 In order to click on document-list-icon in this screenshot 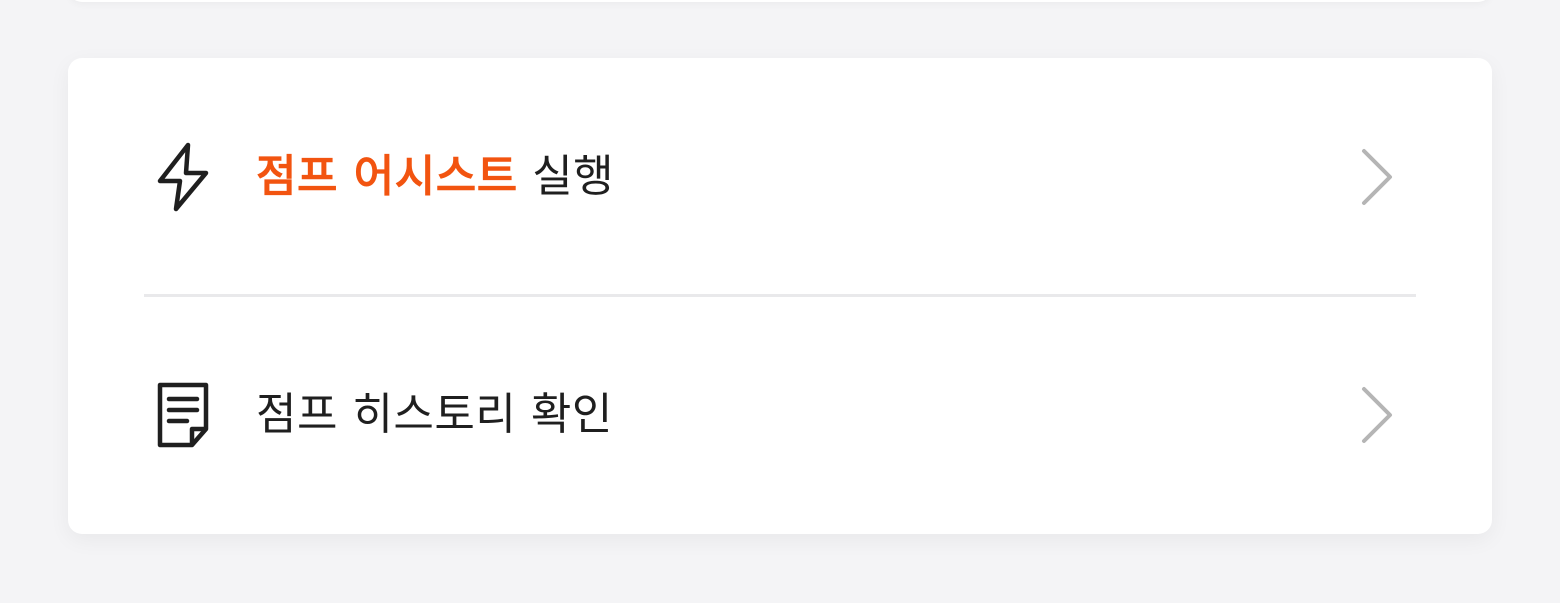, I will do `click(183, 415)`.